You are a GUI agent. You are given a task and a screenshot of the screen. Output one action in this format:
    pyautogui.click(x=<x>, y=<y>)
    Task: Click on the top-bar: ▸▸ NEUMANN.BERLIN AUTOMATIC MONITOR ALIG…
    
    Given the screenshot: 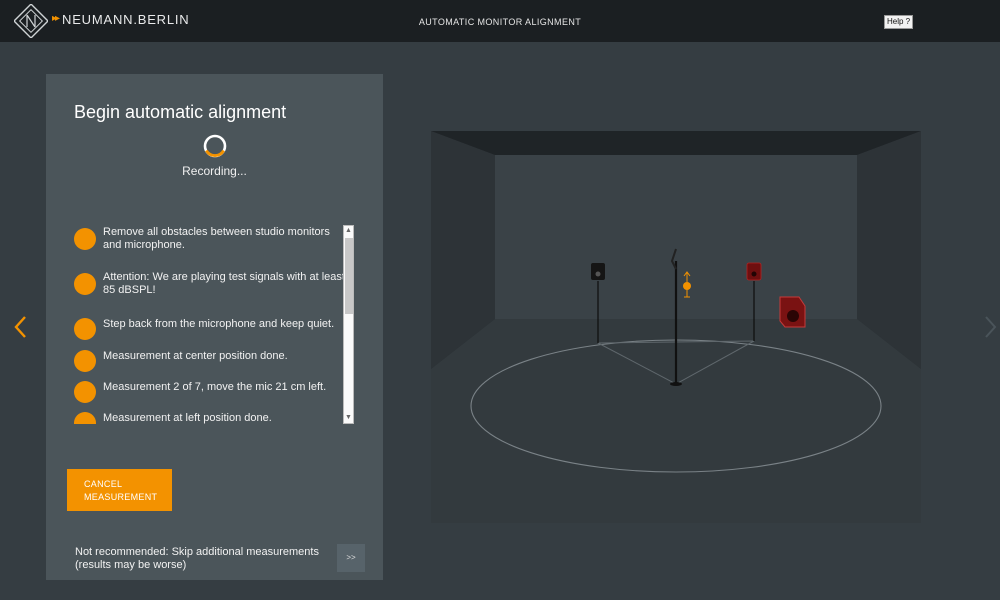 What is the action you would take?
    pyautogui.click(x=500, y=21)
    